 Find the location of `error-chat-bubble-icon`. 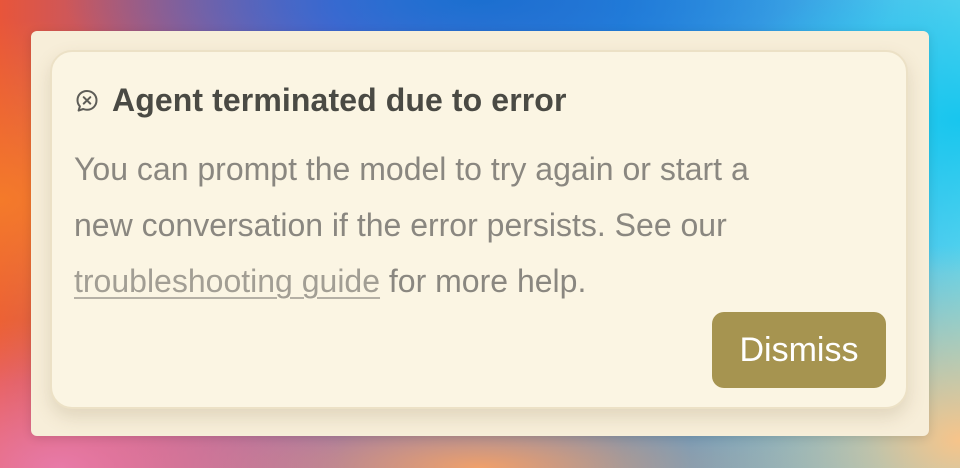

error-chat-bubble-icon is located at coordinates (87, 101).